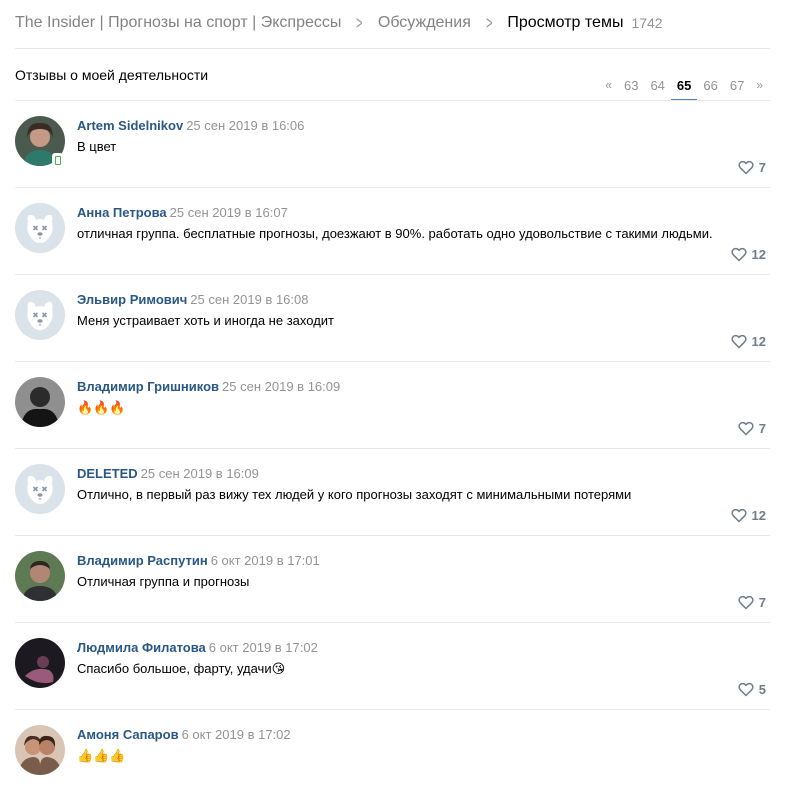 The width and height of the screenshot is (789, 797). Describe the element at coordinates (762, 689) in the screenshot. I see `like-count: 5` at that location.